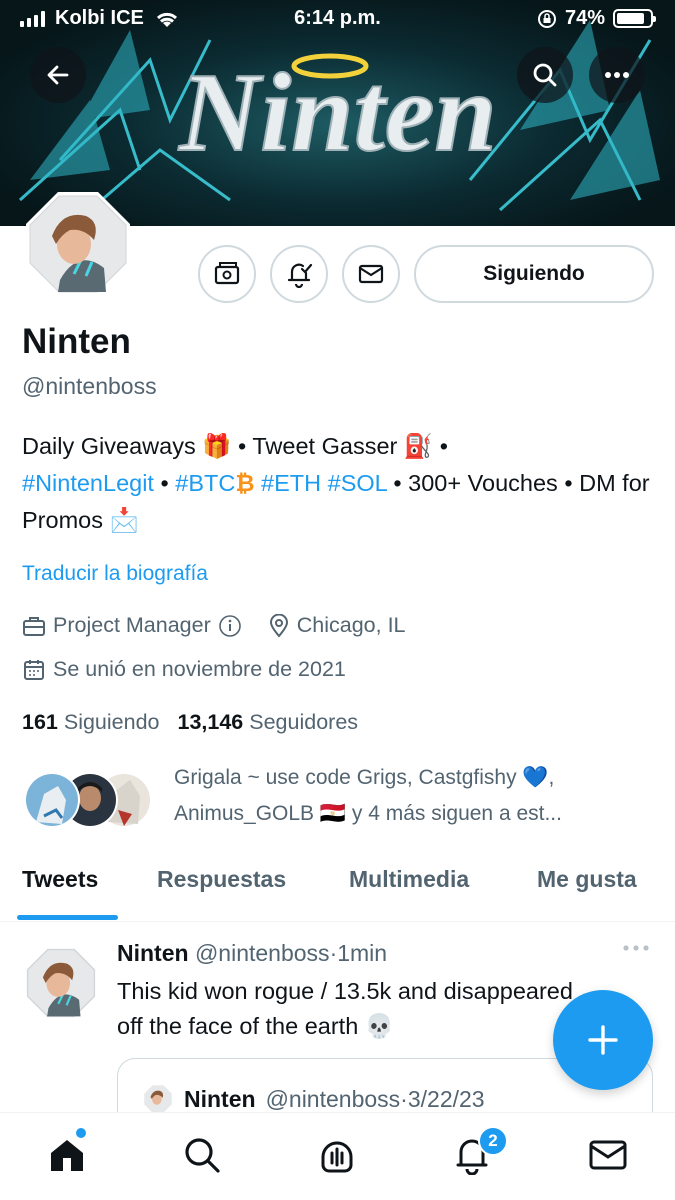 The height and width of the screenshot is (1200, 675). What do you see at coordinates (221, 879) in the screenshot?
I see `tab-replies: Respuestas` at bounding box center [221, 879].